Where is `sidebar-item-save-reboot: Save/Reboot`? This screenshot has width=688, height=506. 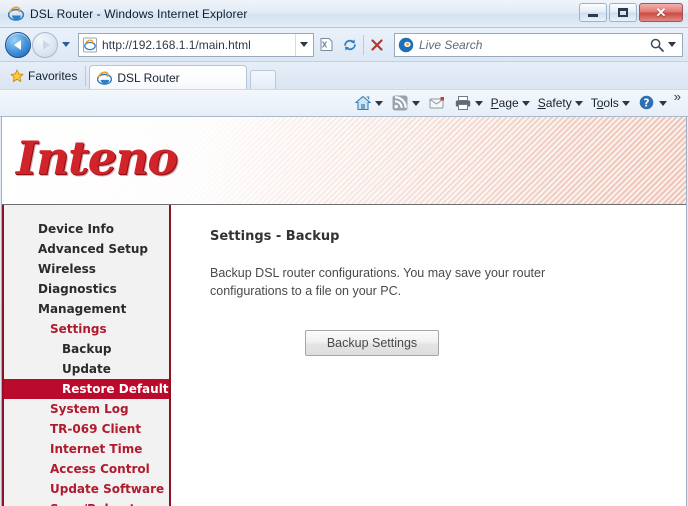 sidebar-item-save-reboot: Save/Reboot is located at coordinates (86, 502).